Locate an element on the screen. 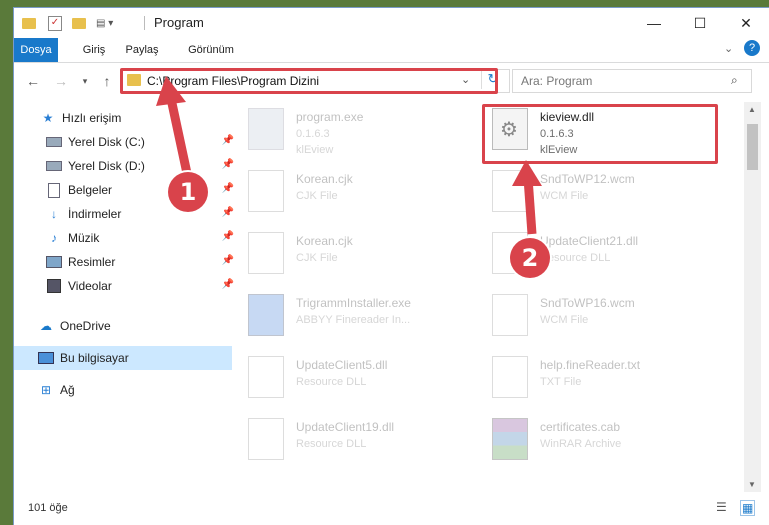 The width and height of the screenshot is (769, 525). file-item: certificates.cab WinRAR Archive is located at coordinates (604, 442).